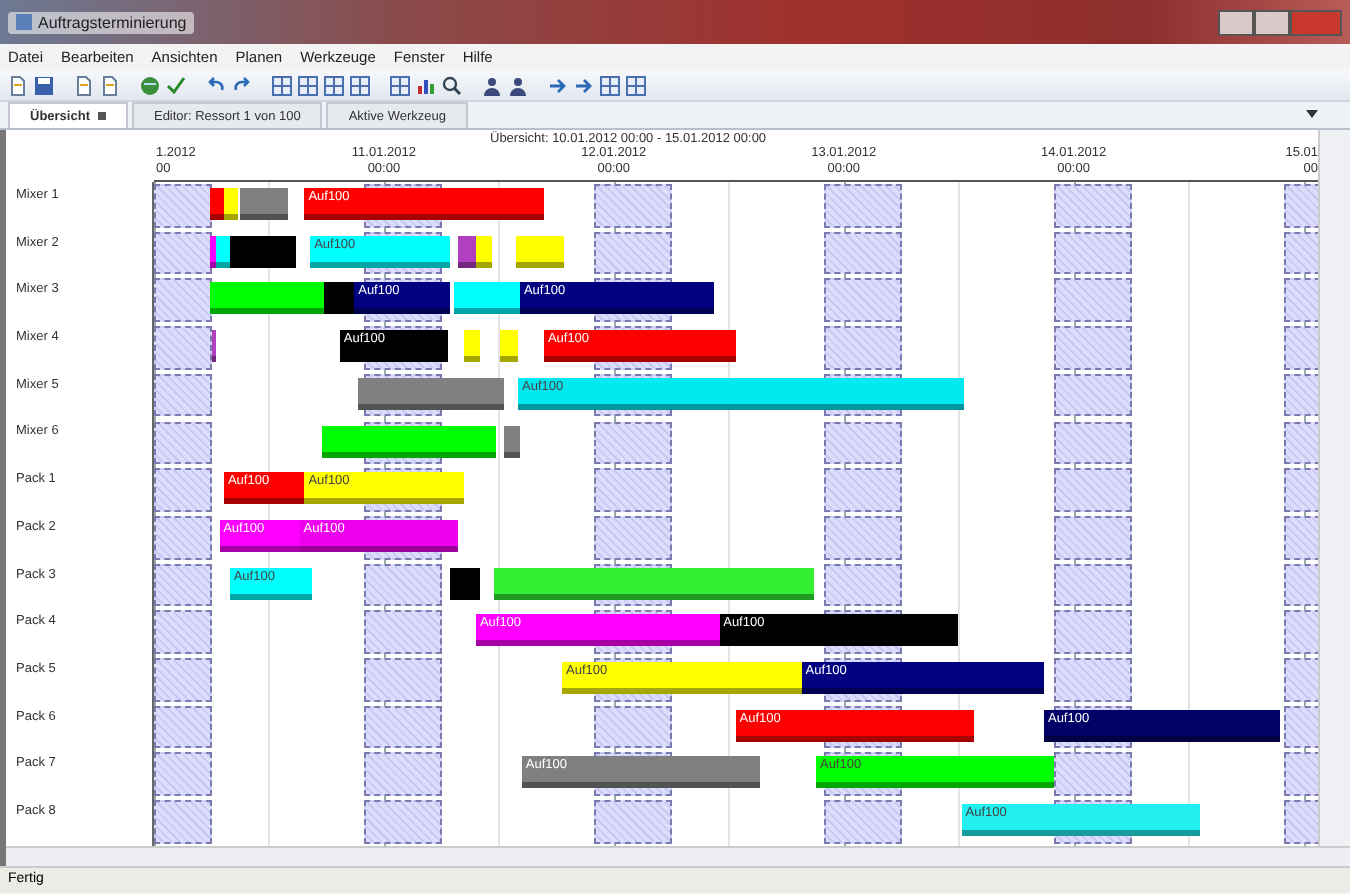 This screenshot has height=894, width=1350. What do you see at coordinates (176, 85) in the screenshot?
I see `check-icon` at bounding box center [176, 85].